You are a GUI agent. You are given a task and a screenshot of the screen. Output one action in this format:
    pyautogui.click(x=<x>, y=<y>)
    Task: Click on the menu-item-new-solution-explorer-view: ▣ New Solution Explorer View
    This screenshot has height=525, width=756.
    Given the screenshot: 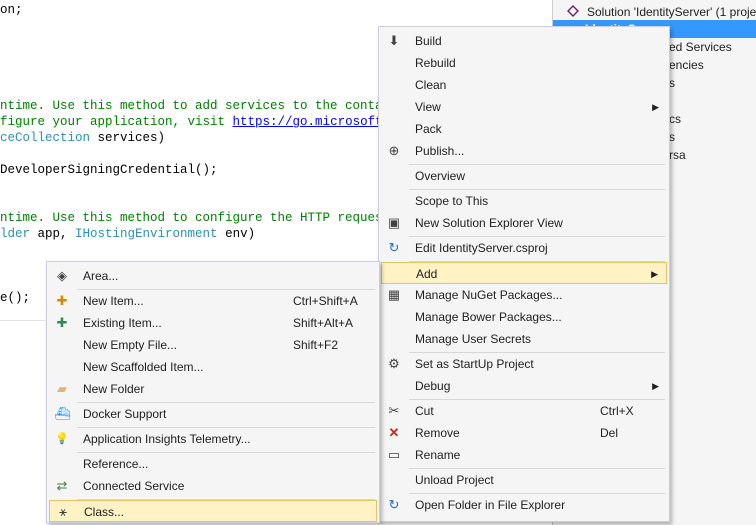 What is the action you would take?
    pyautogui.click(x=524, y=223)
    